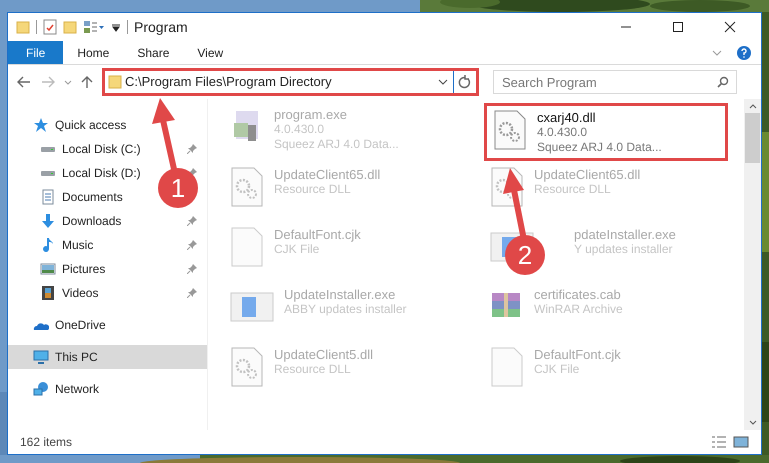  Describe the element at coordinates (744, 53) in the screenshot. I see `help-icon` at that location.